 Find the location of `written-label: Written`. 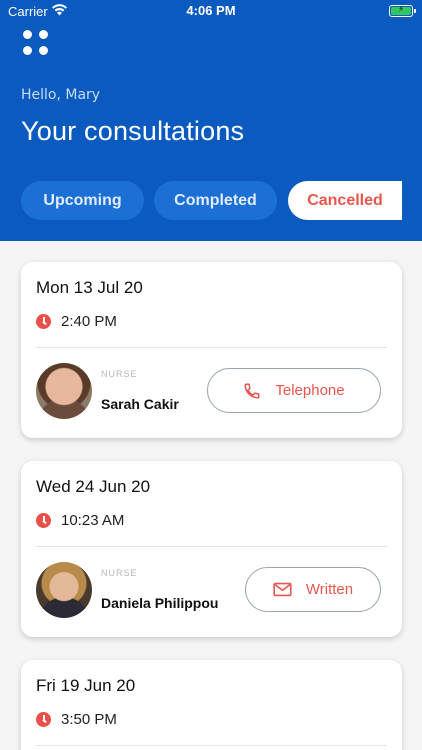

written-label: Written is located at coordinates (329, 589).